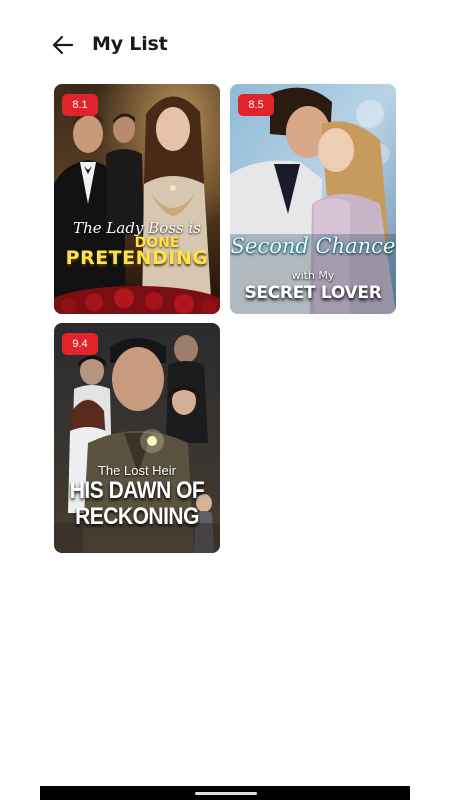 The image size is (450, 800). I want to click on rating-badge: 8.1, so click(80, 105).